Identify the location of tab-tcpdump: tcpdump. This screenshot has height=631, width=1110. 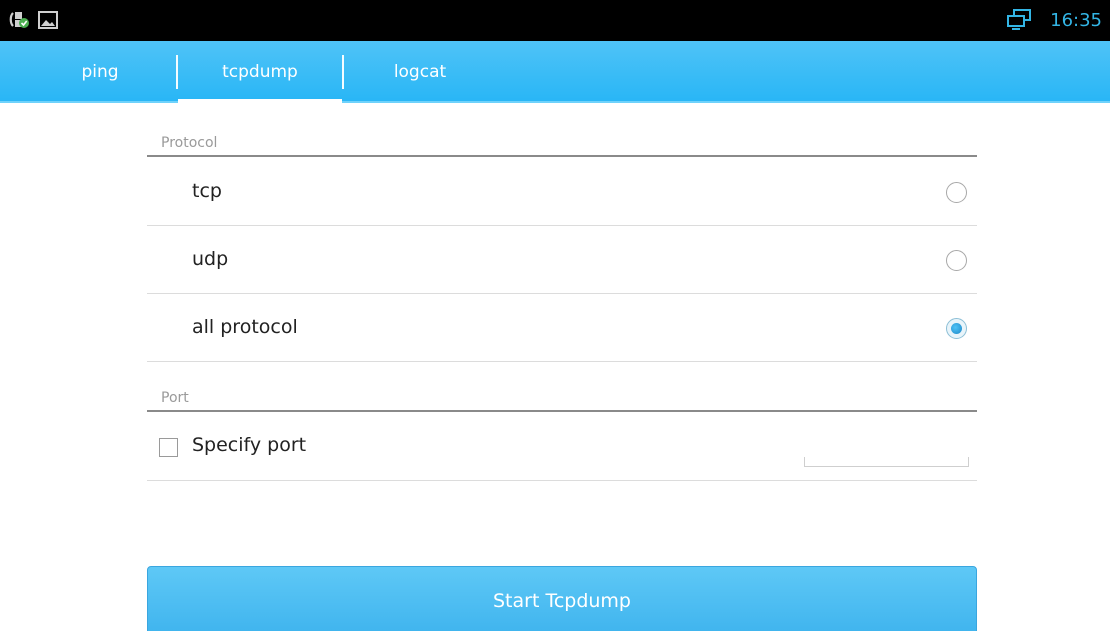
(260, 73).